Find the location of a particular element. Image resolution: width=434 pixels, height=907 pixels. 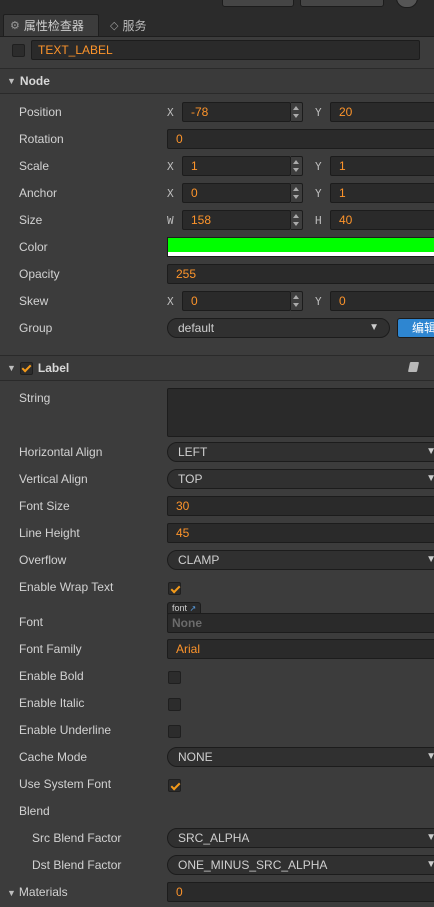

font-family-row: Font Family Arial is located at coordinates (217, 649).